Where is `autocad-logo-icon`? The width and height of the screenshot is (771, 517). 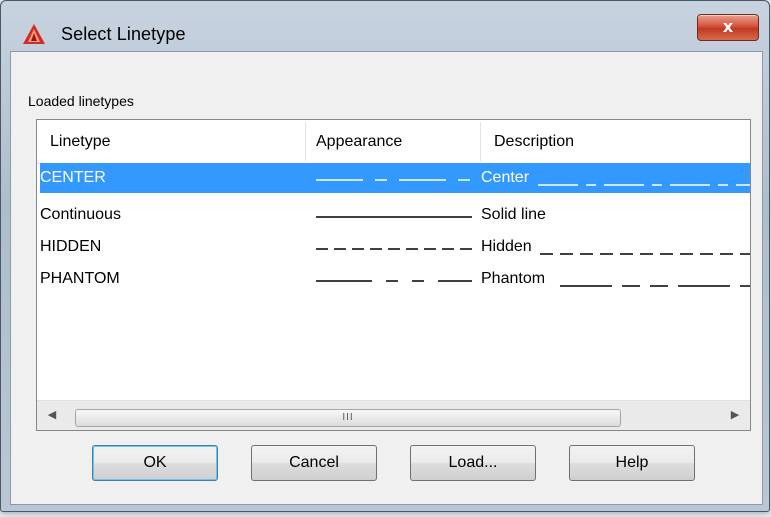
autocad-logo-icon is located at coordinates (34, 34).